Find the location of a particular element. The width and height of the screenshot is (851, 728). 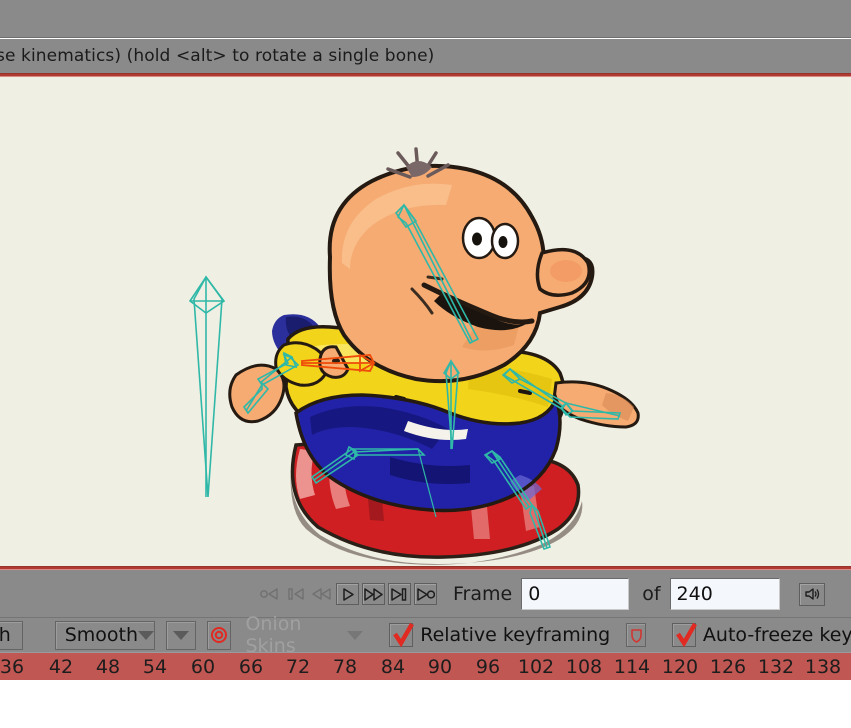

play-loop-button is located at coordinates (425, 594).